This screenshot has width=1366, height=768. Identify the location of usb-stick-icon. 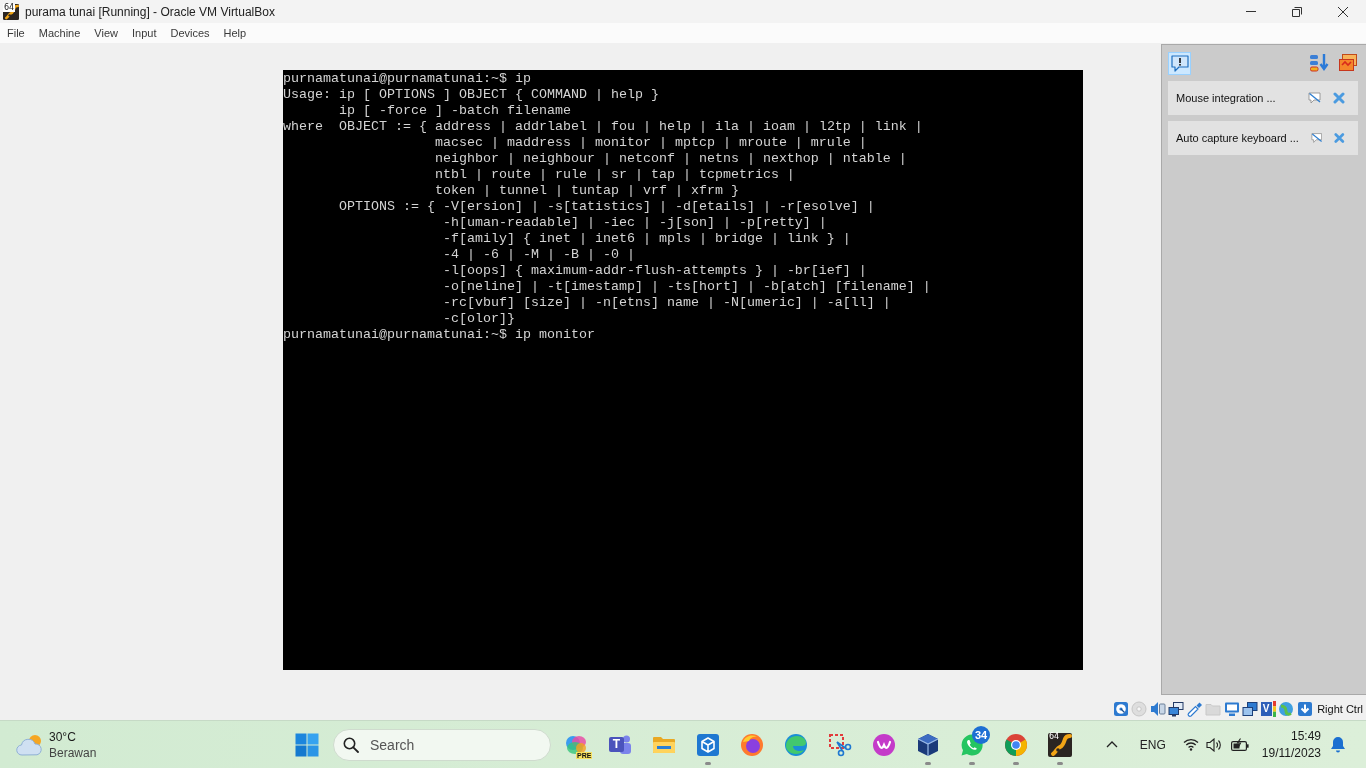
(1194, 708).